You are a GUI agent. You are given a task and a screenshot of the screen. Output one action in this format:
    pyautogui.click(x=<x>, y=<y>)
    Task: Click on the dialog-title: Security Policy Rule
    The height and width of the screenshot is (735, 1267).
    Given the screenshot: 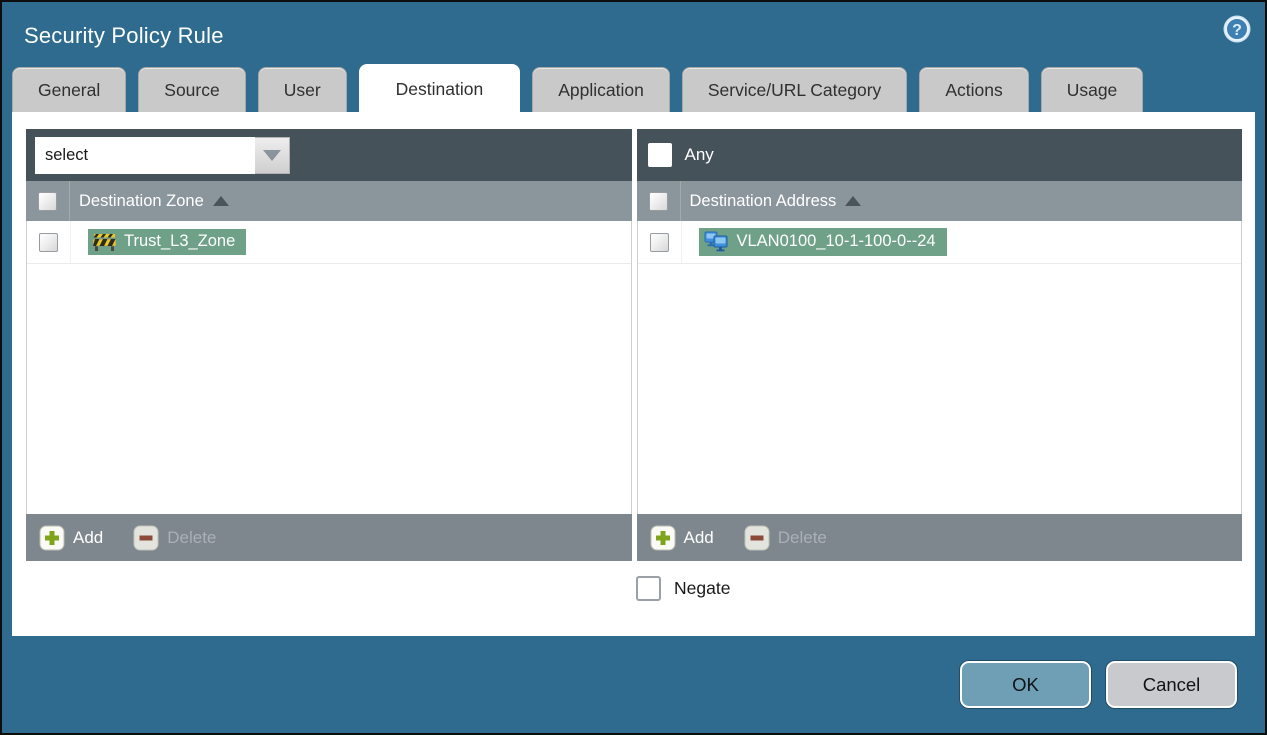 What is the action you would take?
    pyautogui.click(x=124, y=35)
    